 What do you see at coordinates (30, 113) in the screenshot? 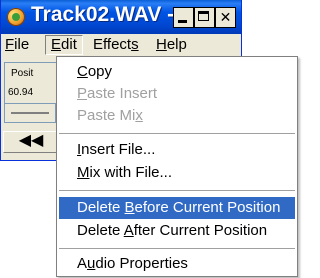
I see `position-slider` at bounding box center [30, 113].